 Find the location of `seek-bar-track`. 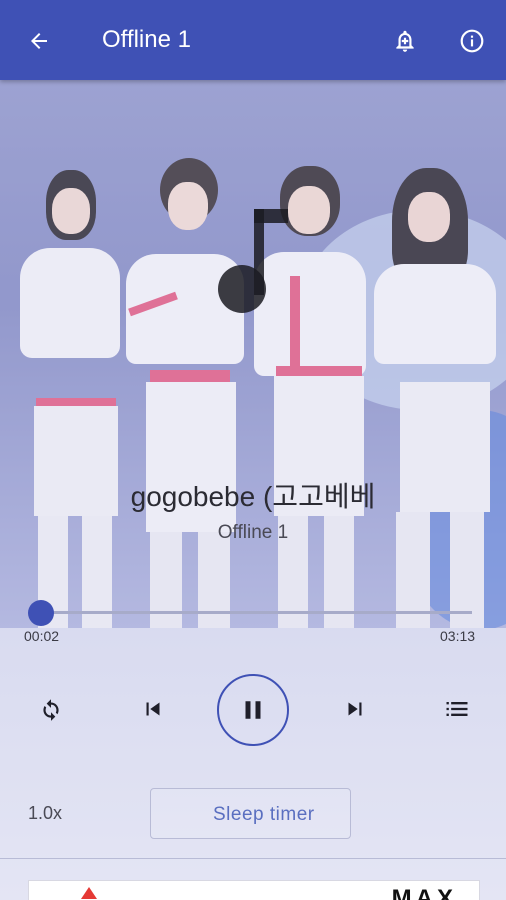

seek-bar-track is located at coordinates (256, 612).